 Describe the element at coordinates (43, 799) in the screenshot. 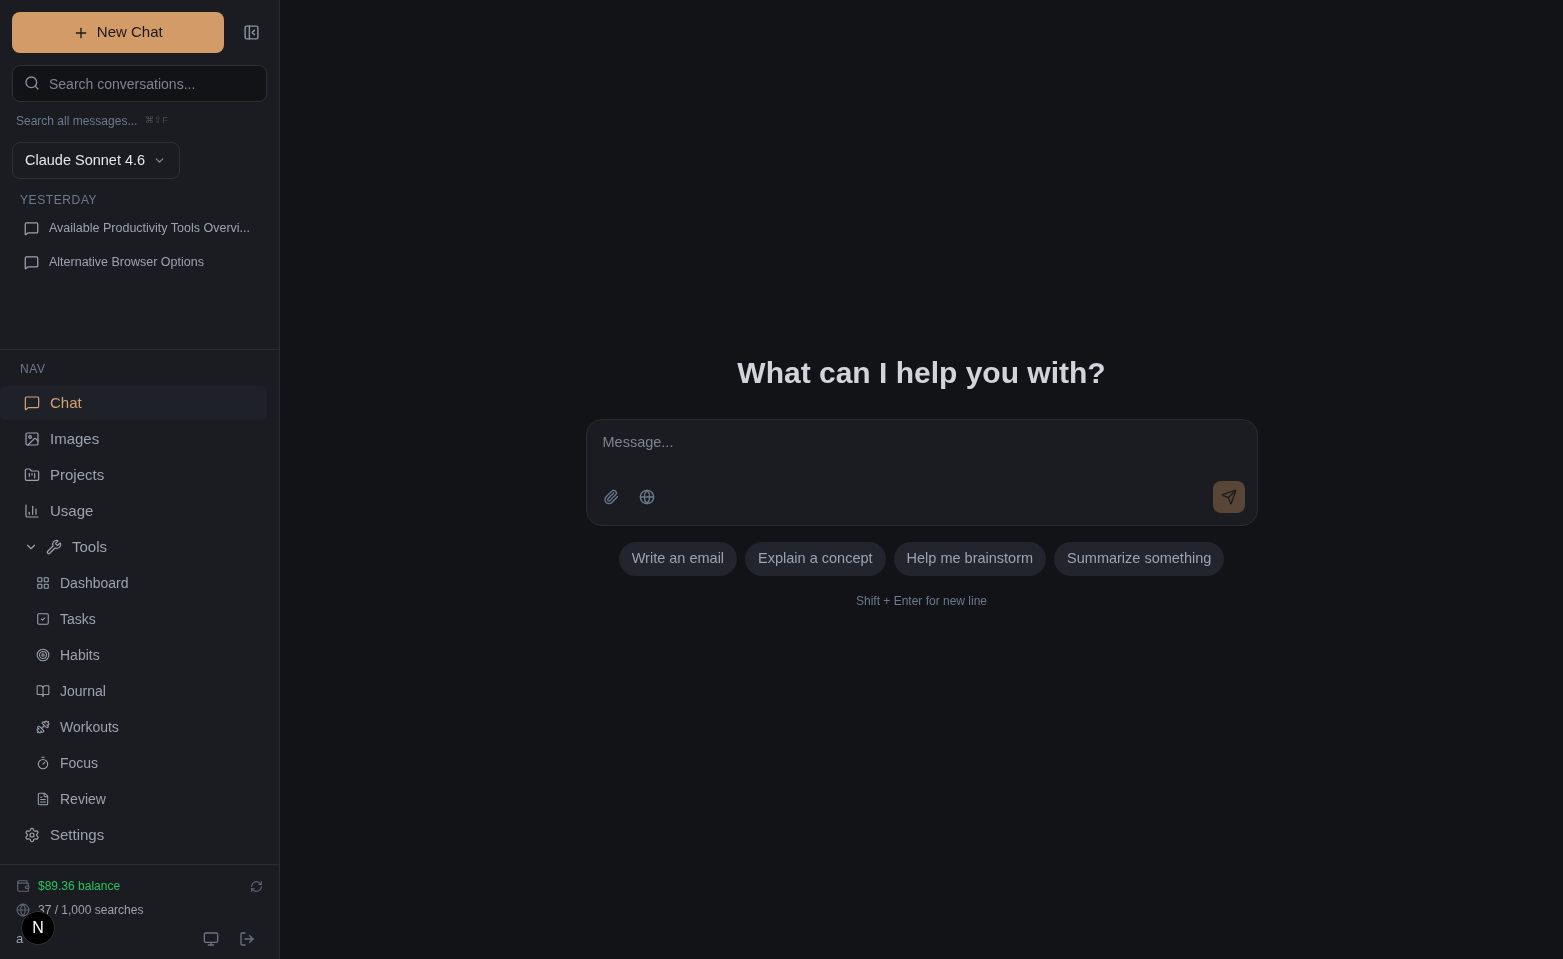

I see `document-icon` at that location.